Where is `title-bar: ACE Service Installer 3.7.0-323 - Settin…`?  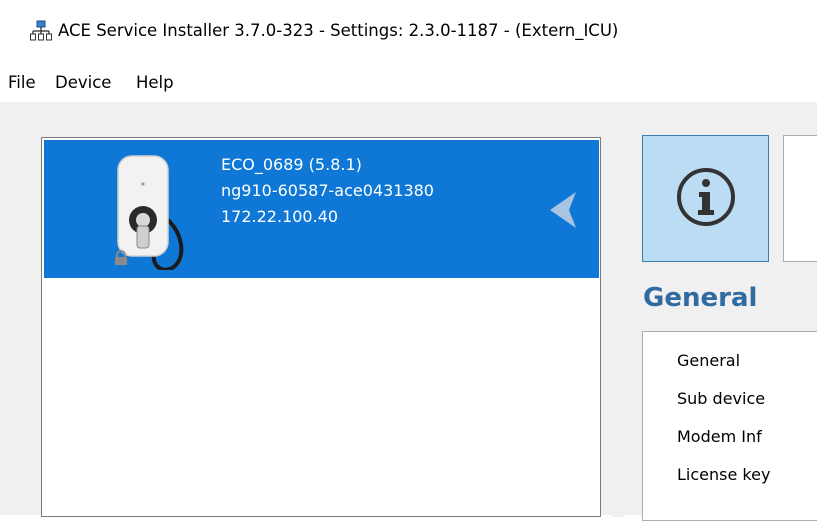 title-bar: ACE Service Installer 3.7.0-323 - Settin… is located at coordinates (408, 31).